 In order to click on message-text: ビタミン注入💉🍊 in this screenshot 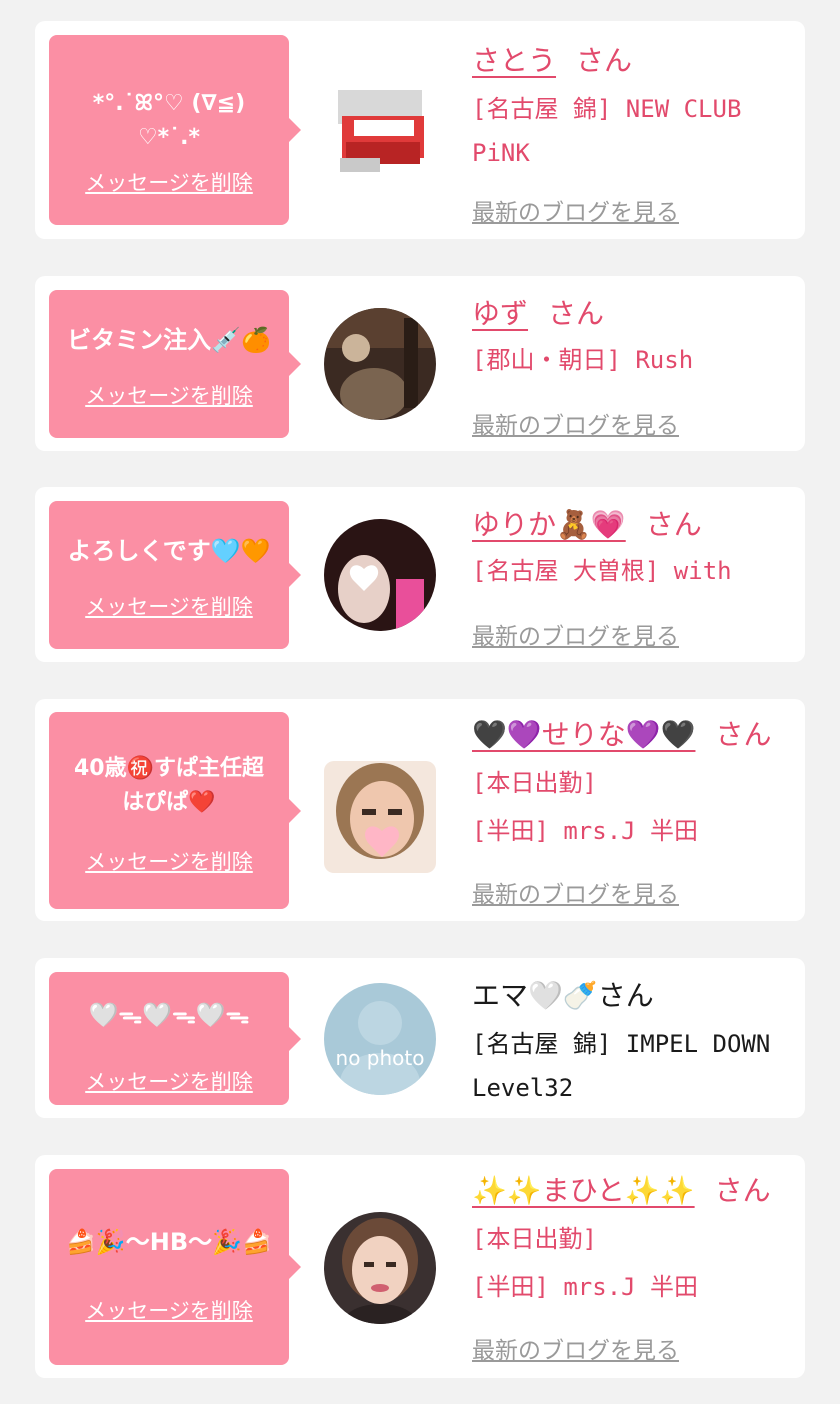, I will do `click(169, 340)`.